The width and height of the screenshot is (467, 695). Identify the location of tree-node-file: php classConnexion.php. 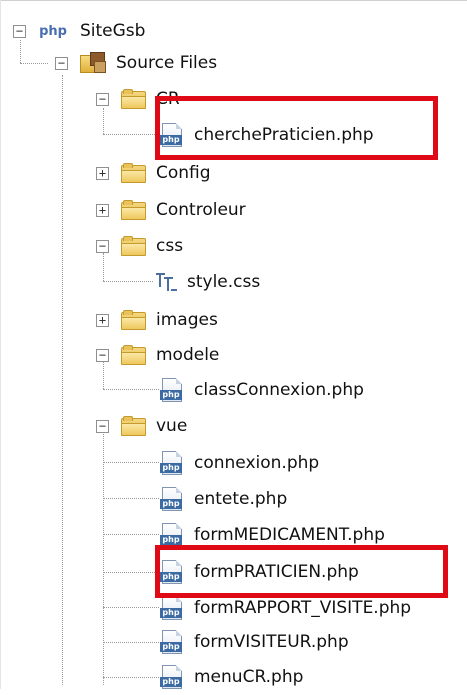
(262, 390).